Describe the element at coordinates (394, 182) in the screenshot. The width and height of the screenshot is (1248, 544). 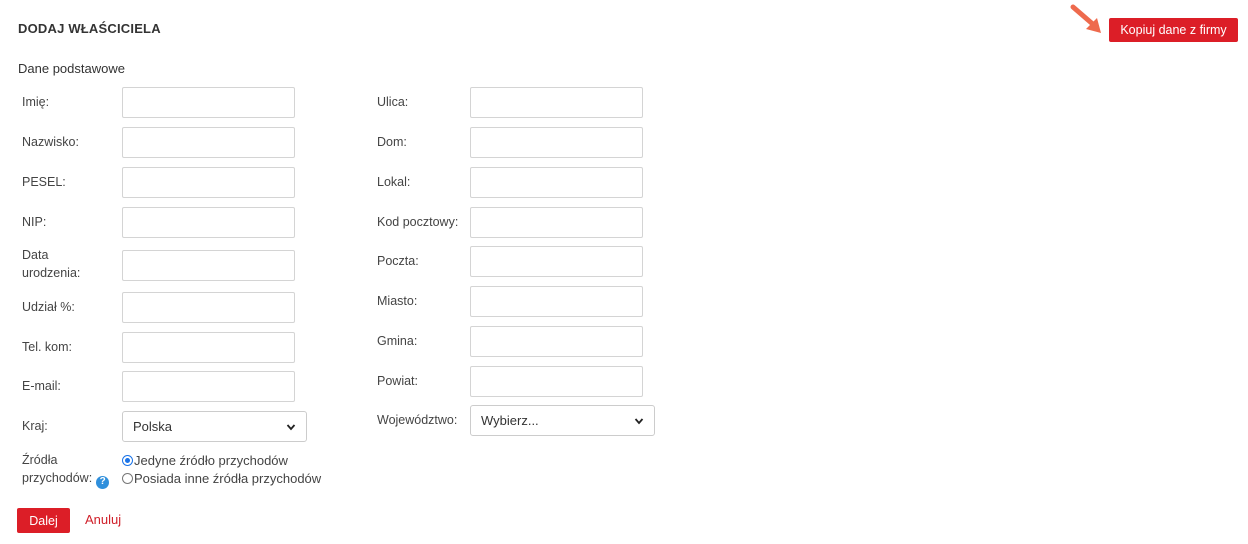
I see `apartment-label: Lokal:` at that location.